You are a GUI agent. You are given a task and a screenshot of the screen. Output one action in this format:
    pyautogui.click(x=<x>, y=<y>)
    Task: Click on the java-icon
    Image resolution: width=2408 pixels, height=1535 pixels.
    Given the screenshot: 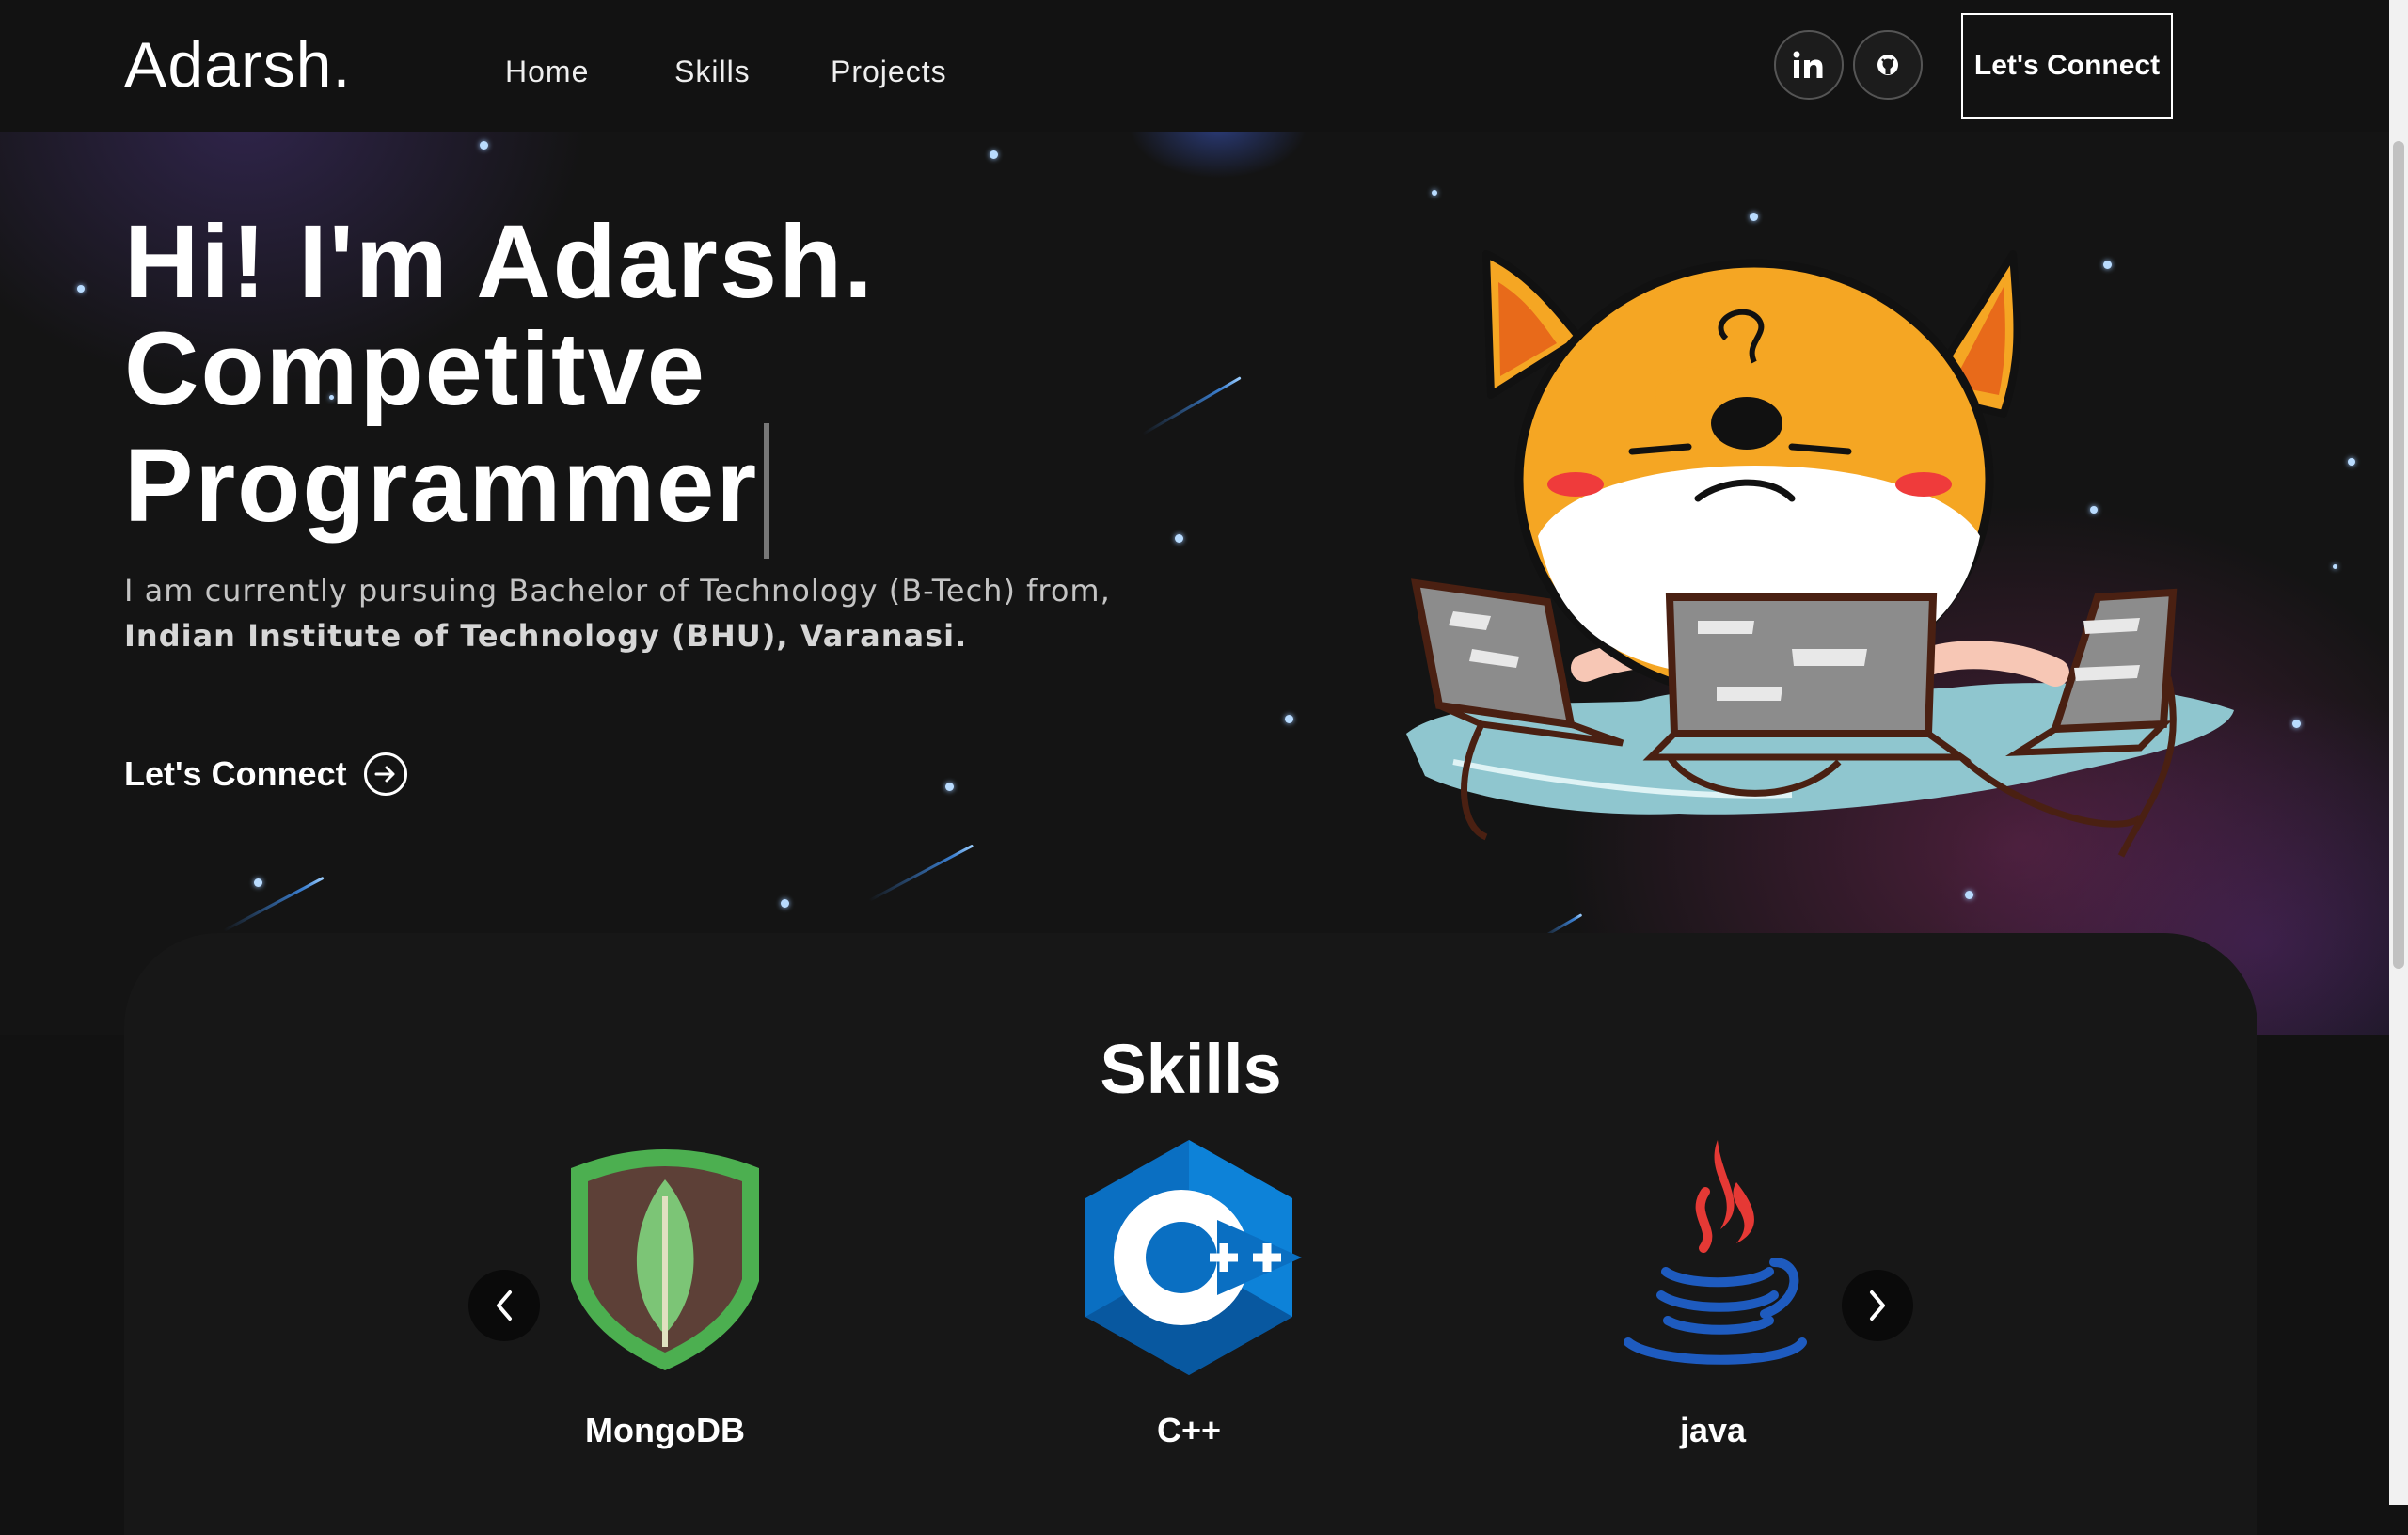 What is the action you would take?
    pyautogui.click(x=1716, y=1252)
    